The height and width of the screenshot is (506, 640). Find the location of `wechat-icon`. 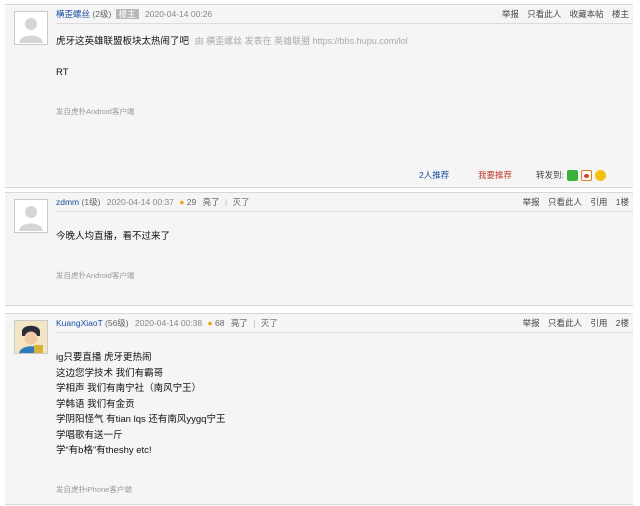

wechat-icon is located at coordinates (572, 175).